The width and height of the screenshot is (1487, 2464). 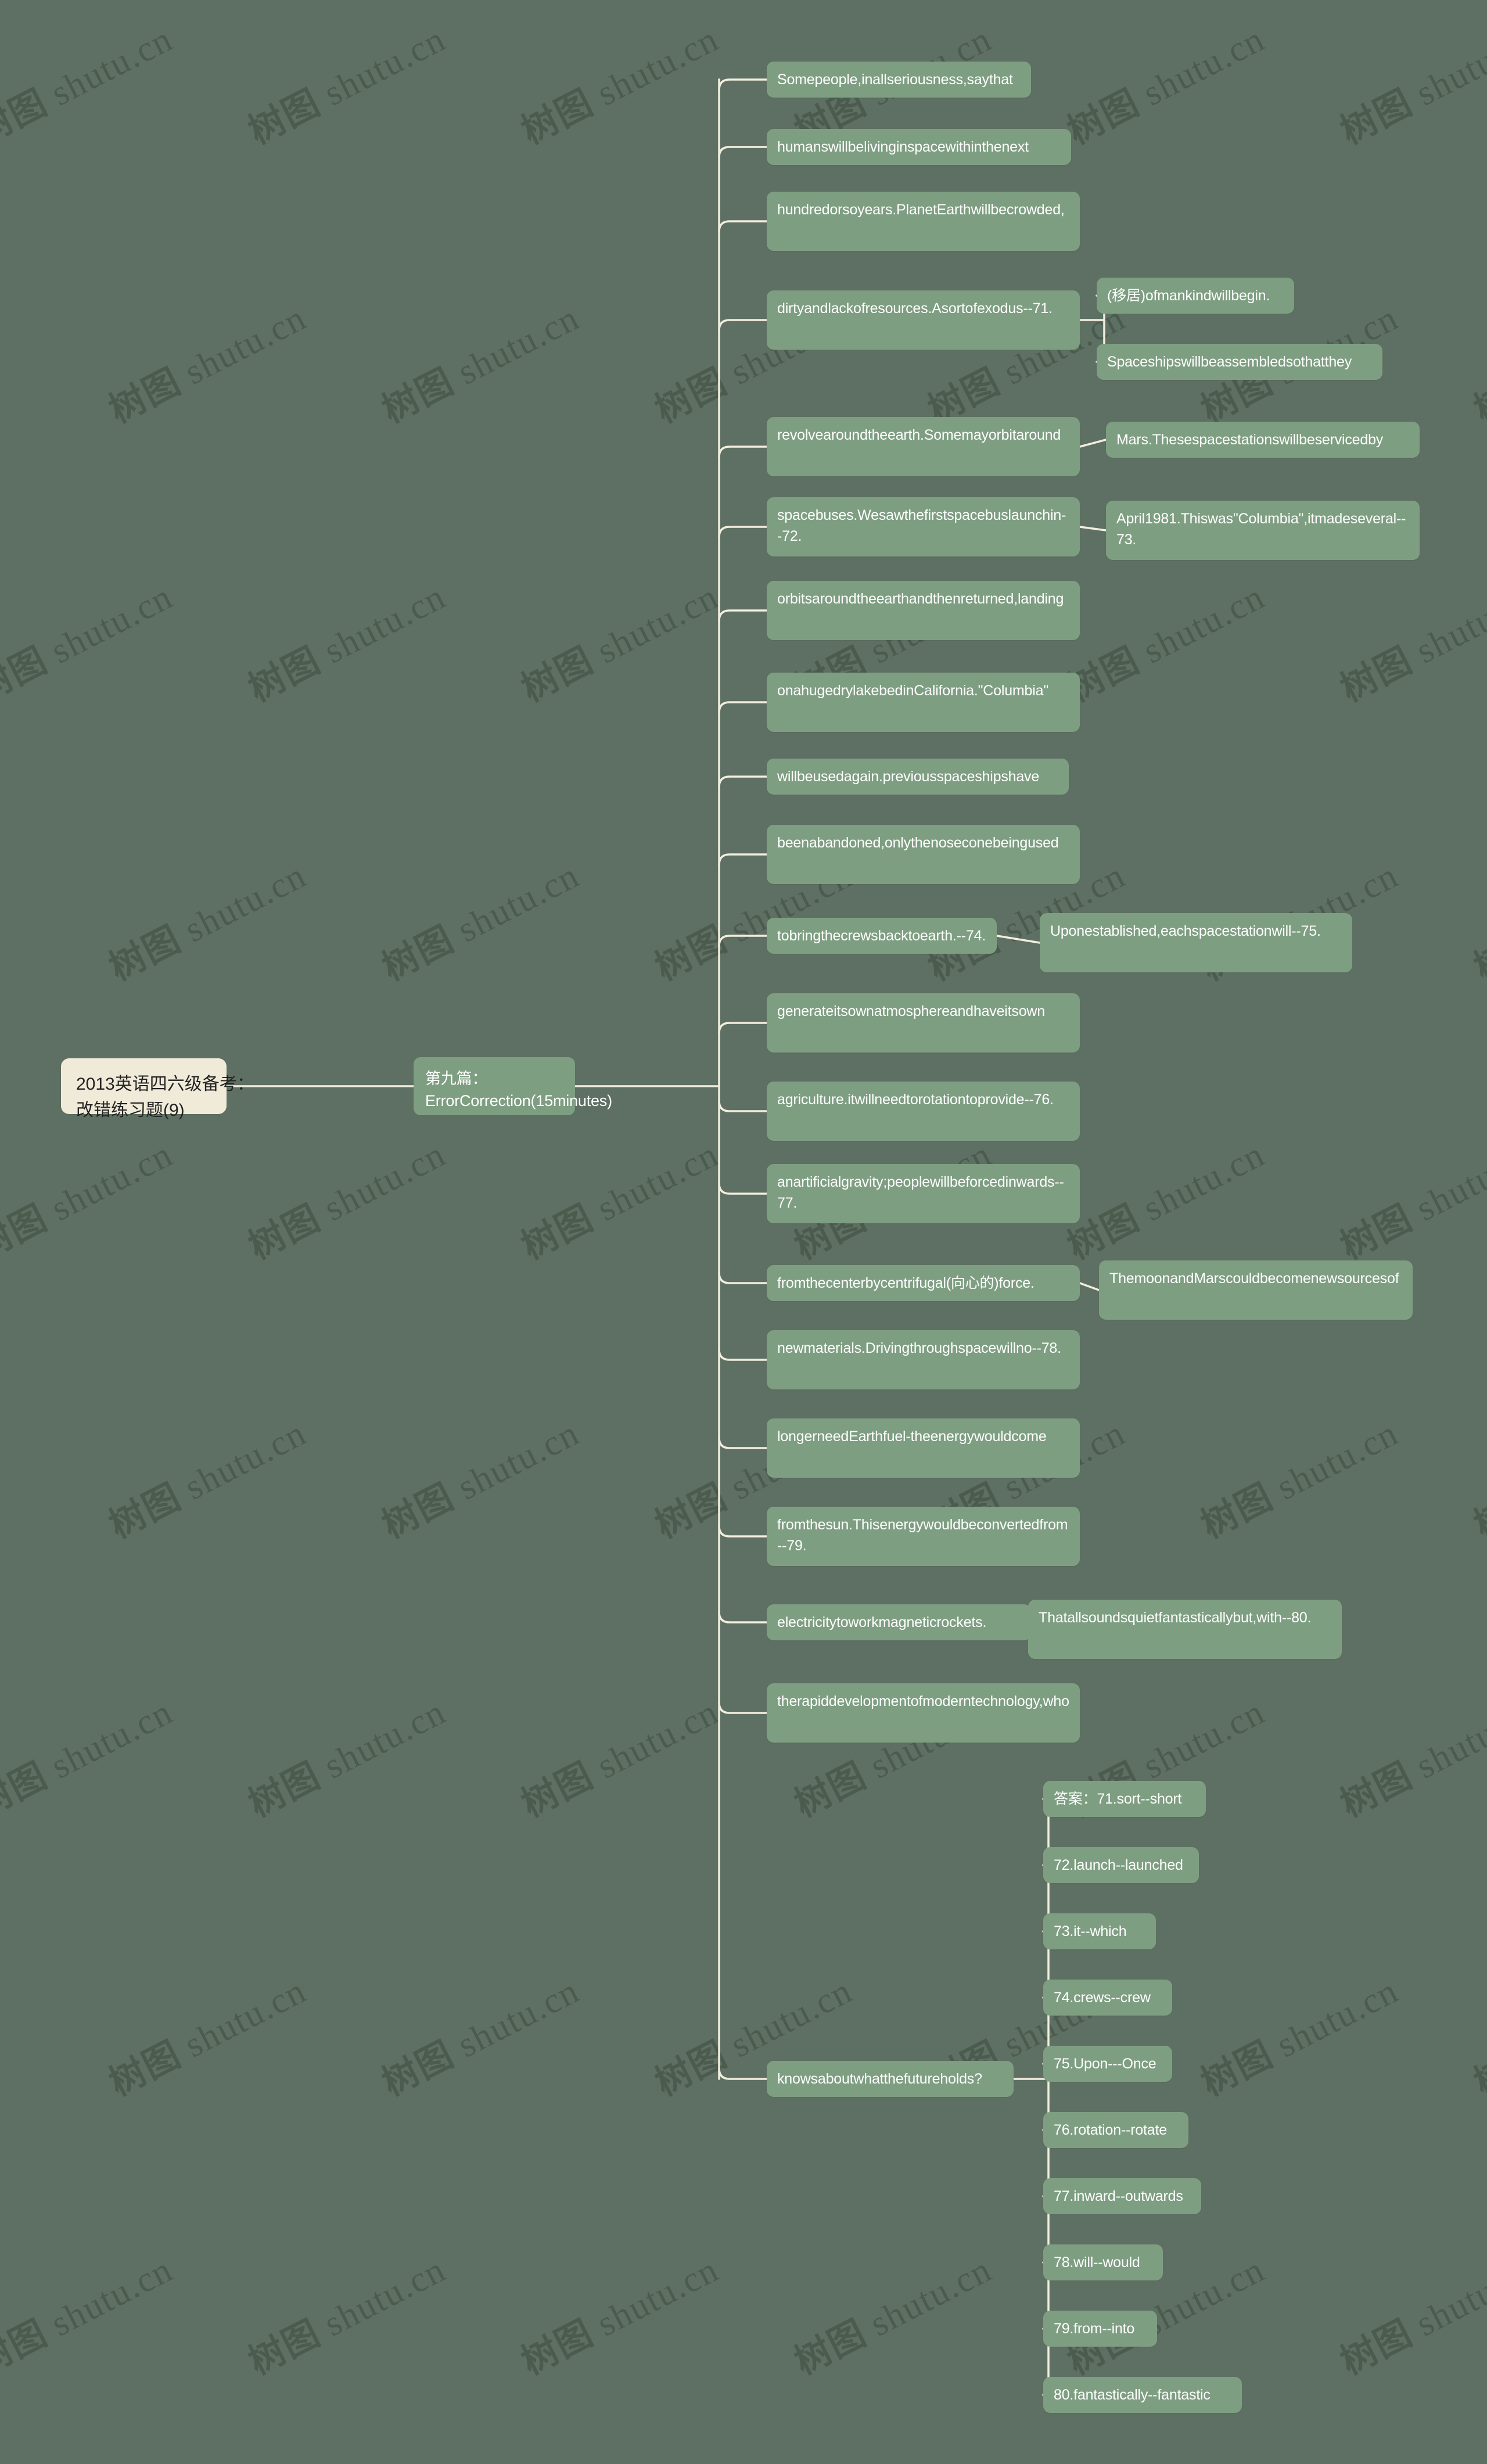 What do you see at coordinates (906, 1283) in the screenshot?
I see `node-label: fromthecenterbycentrifugal(向心的)force.` at bounding box center [906, 1283].